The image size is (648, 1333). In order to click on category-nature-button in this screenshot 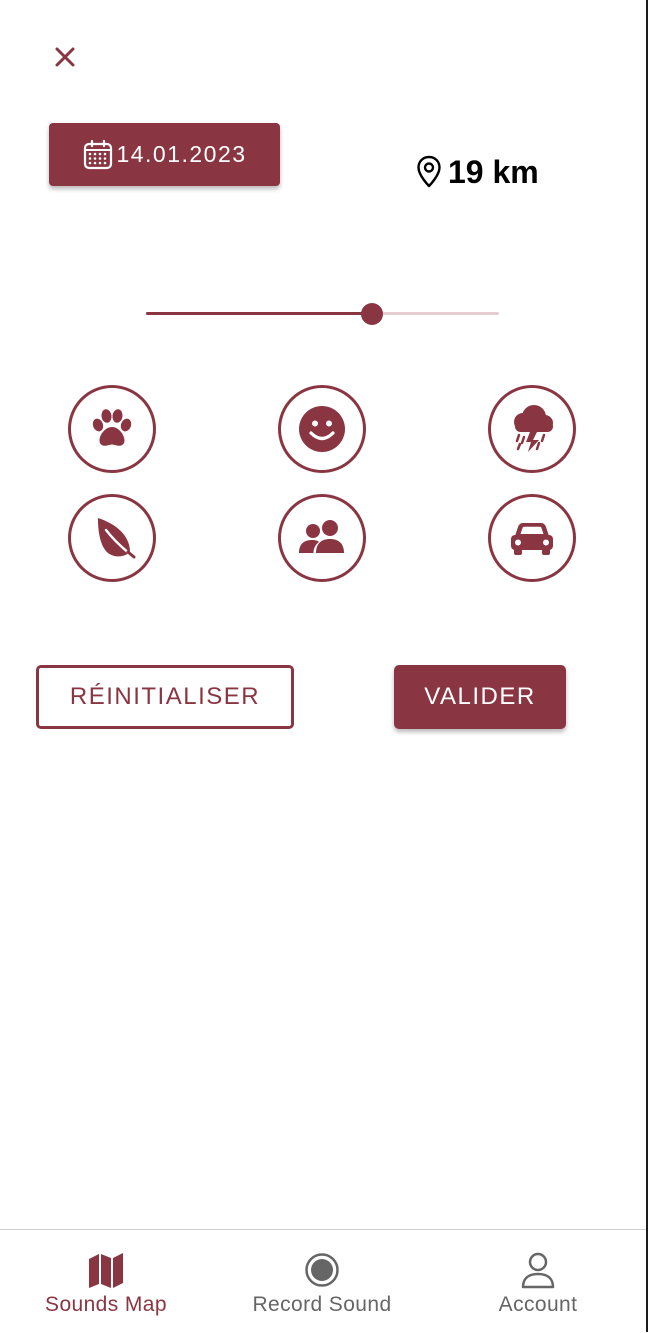, I will do `click(112, 538)`.